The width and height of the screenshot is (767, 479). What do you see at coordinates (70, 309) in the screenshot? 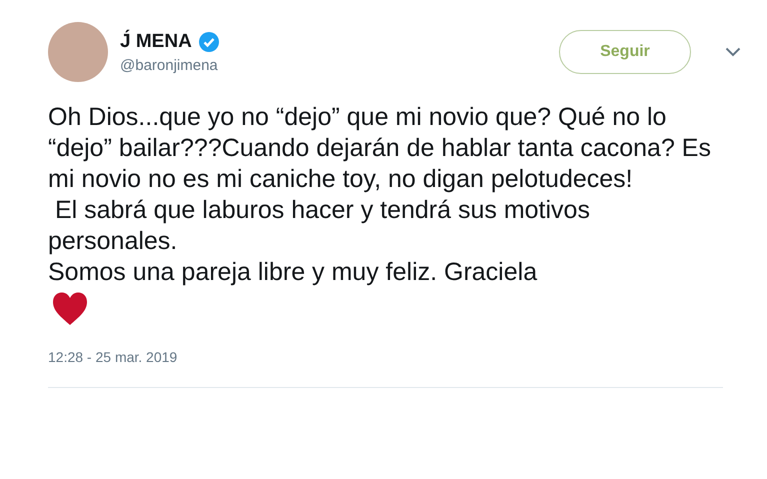
I see `heart-icon` at bounding box center [70, 309].